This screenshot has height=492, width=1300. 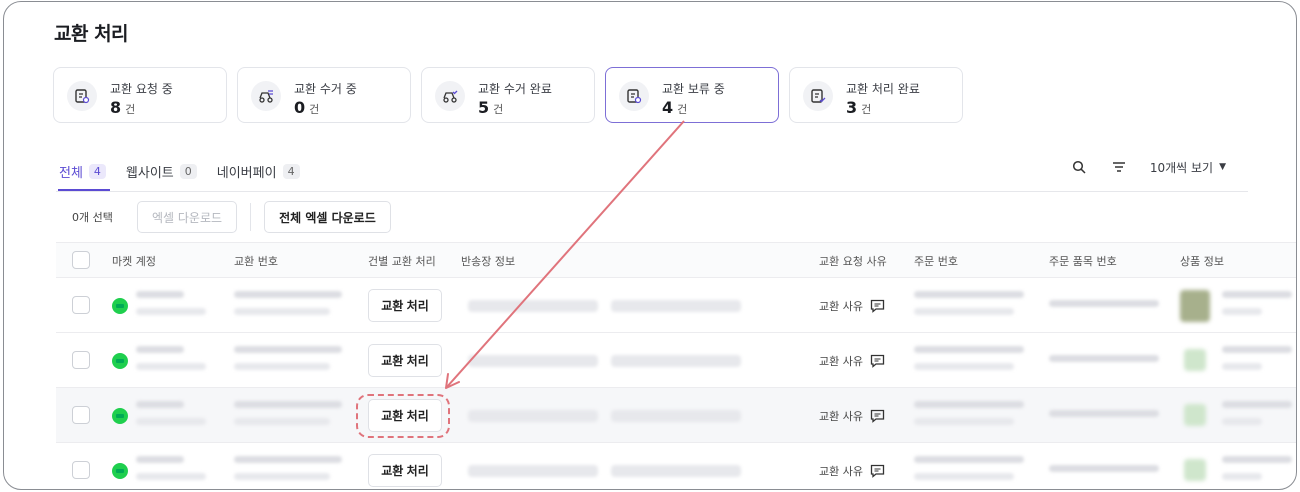 What do you see at coordinates (1188, 167) in the screenshot?
I see `page-size-select: 10개씩 보기 ▼` at bounding box center [1188, 167].